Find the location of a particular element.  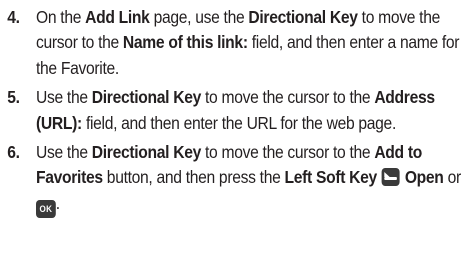

step-text: On the is located at coordinates (61, 17).